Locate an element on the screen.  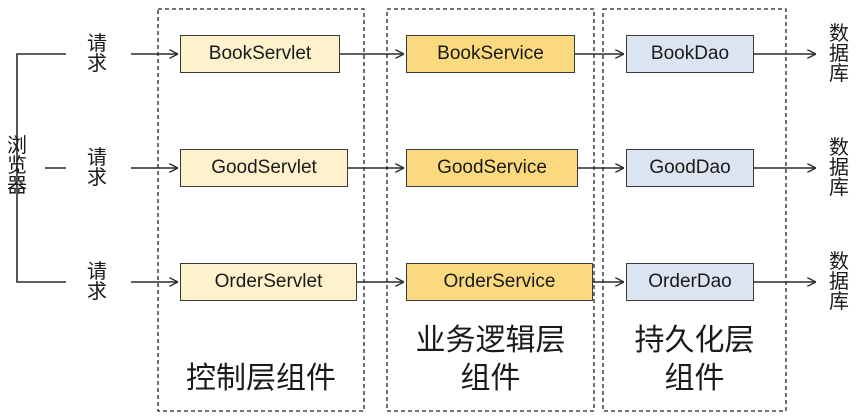
request-label-3: 请 求 is located at coordinates (97, 282).